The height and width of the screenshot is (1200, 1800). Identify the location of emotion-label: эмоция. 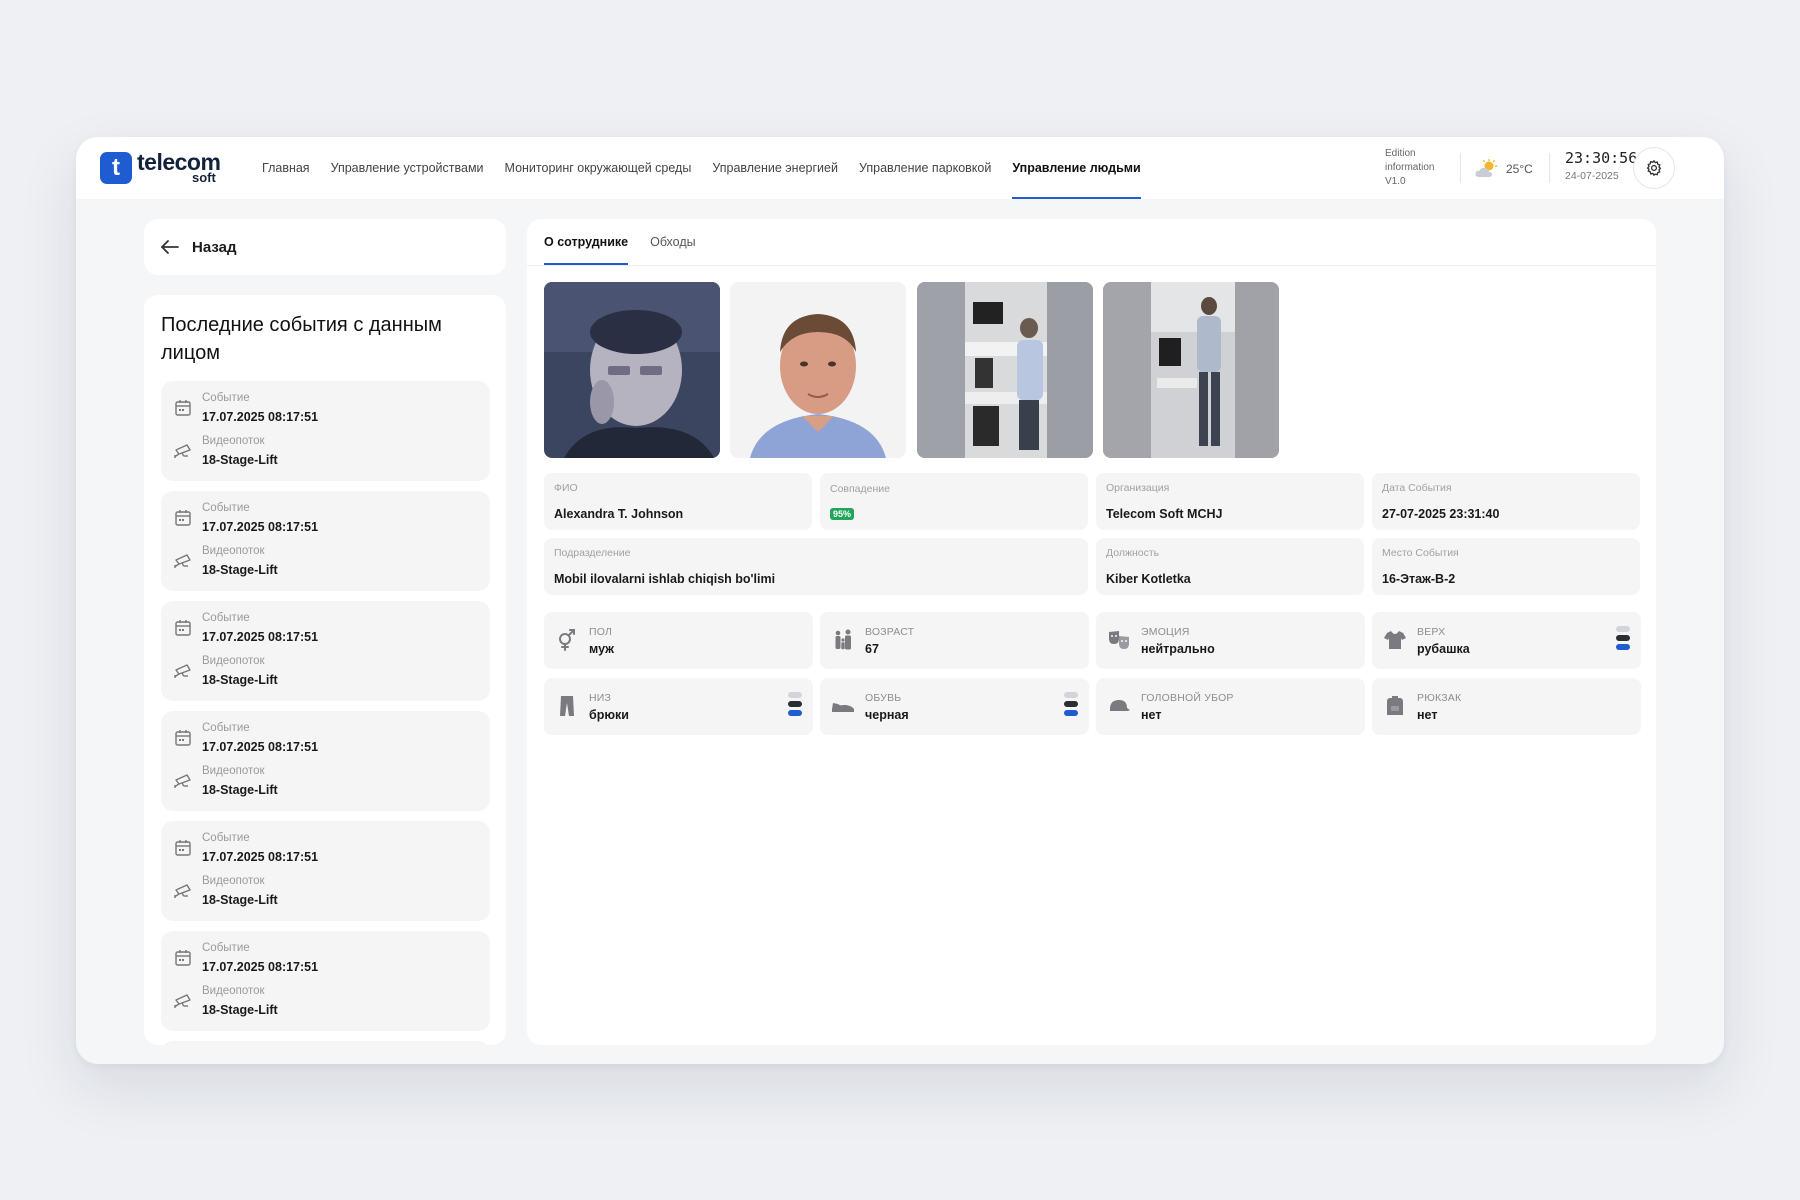
(1165, 632).